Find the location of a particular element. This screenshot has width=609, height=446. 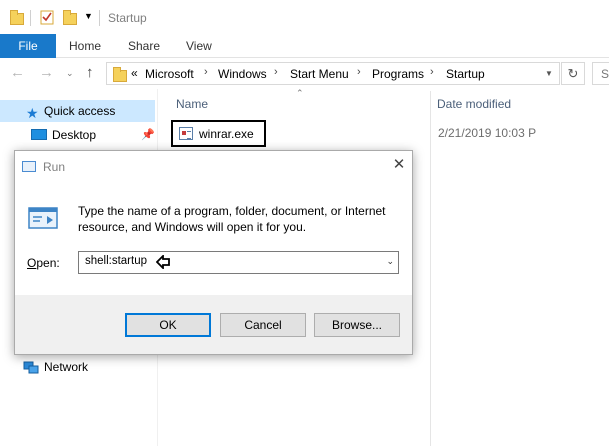

sort-ascending-icon: ⌃ is located at coordinates (300, 93).